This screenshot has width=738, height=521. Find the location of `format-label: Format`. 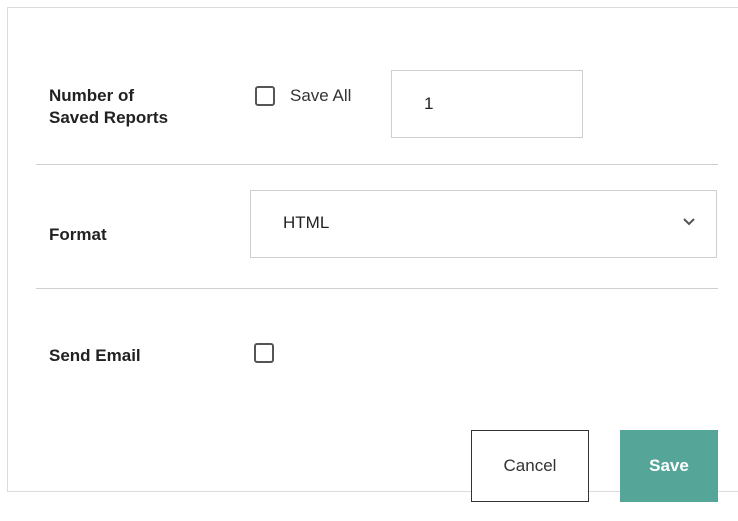

format-label: Format is located at coordinates (78, 234).